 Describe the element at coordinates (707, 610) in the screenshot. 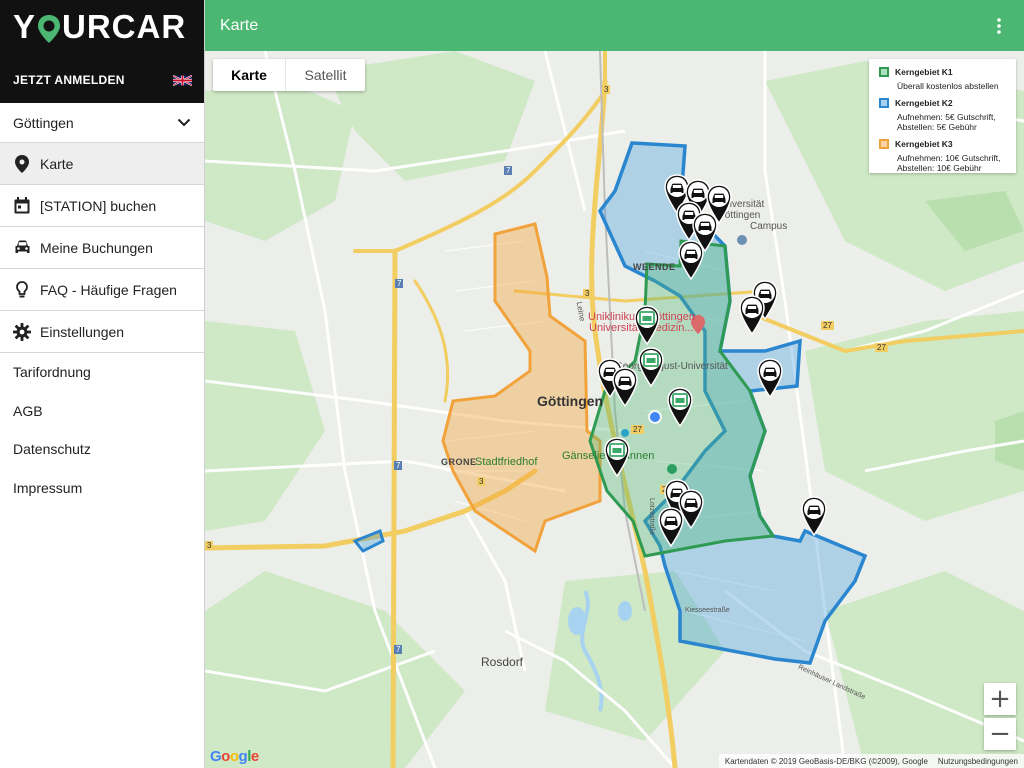

I see `map-label-kiesseestrasse: Kiesseestraße` at that location.